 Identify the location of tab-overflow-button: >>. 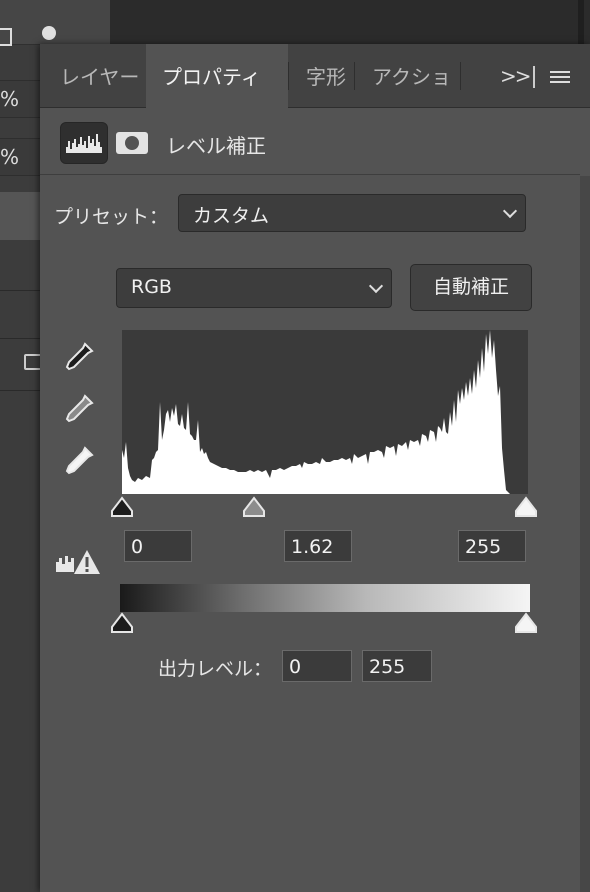
(515, 76).